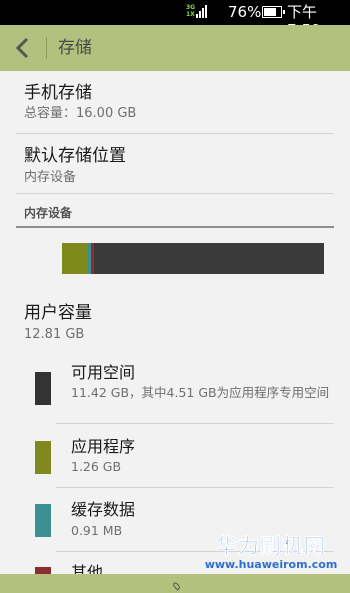 This screenshot has height=593, width=350. I want to click on page-title: 存储, so click(75, 48).